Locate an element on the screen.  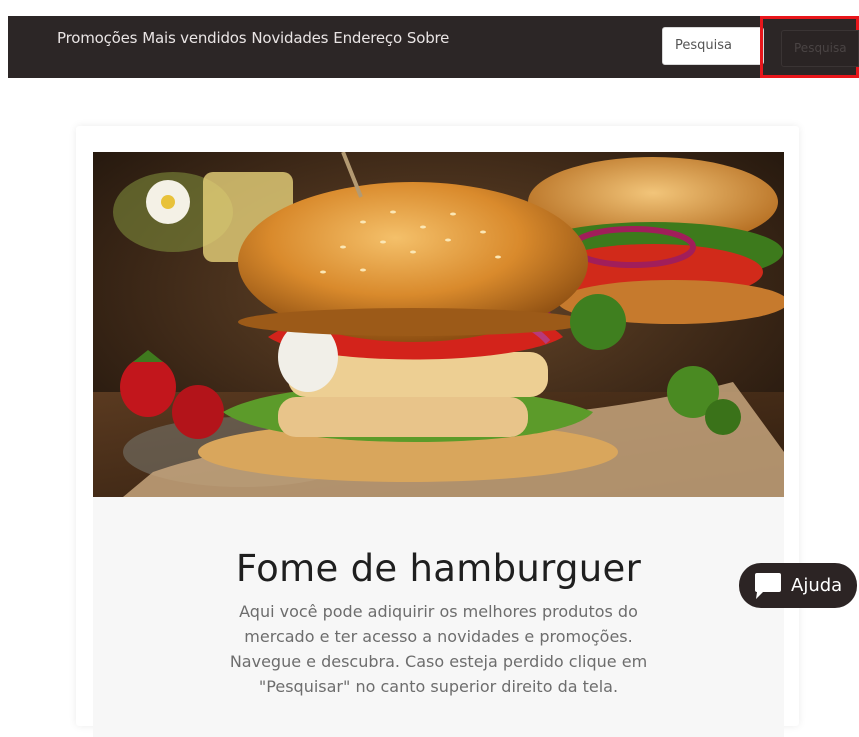
search-button: Pesquisa is located at coordinates (809, 47).